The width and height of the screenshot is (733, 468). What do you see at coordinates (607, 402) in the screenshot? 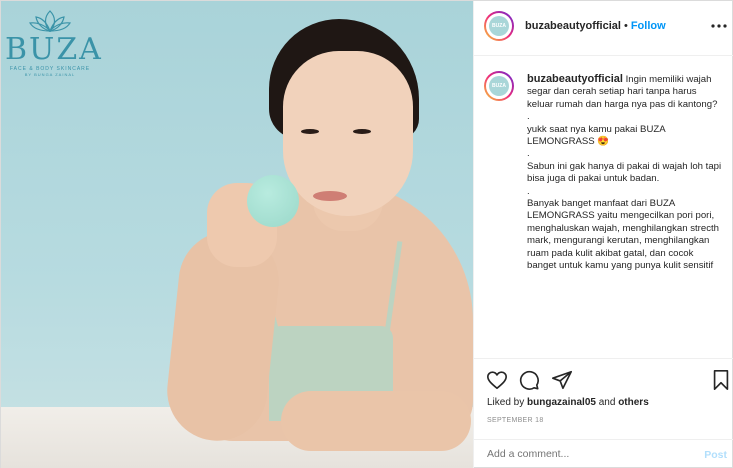
I see `likes-middle: and` at bounding box center [607, 402].